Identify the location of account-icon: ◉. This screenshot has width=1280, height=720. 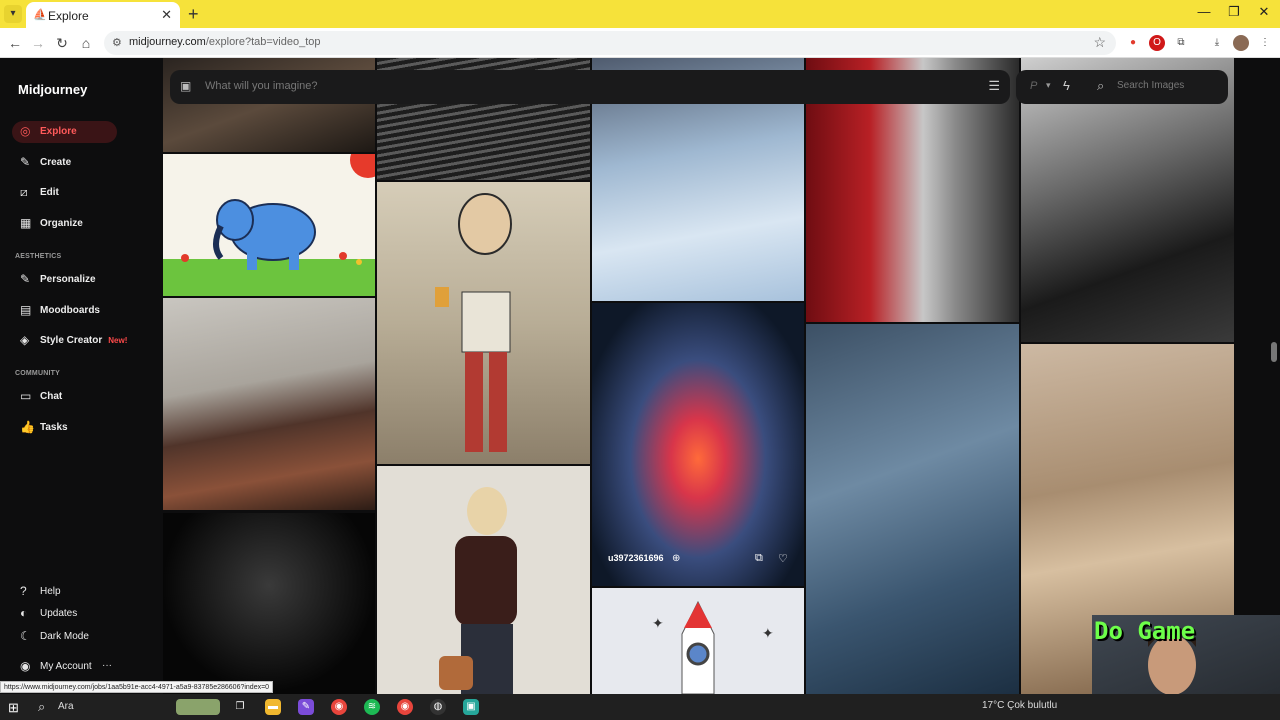
(25, 666).